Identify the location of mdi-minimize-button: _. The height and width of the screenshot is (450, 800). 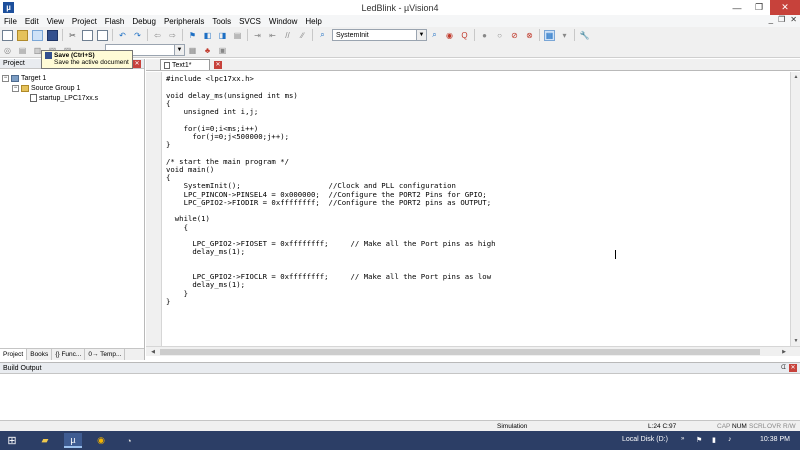
(771, 19).